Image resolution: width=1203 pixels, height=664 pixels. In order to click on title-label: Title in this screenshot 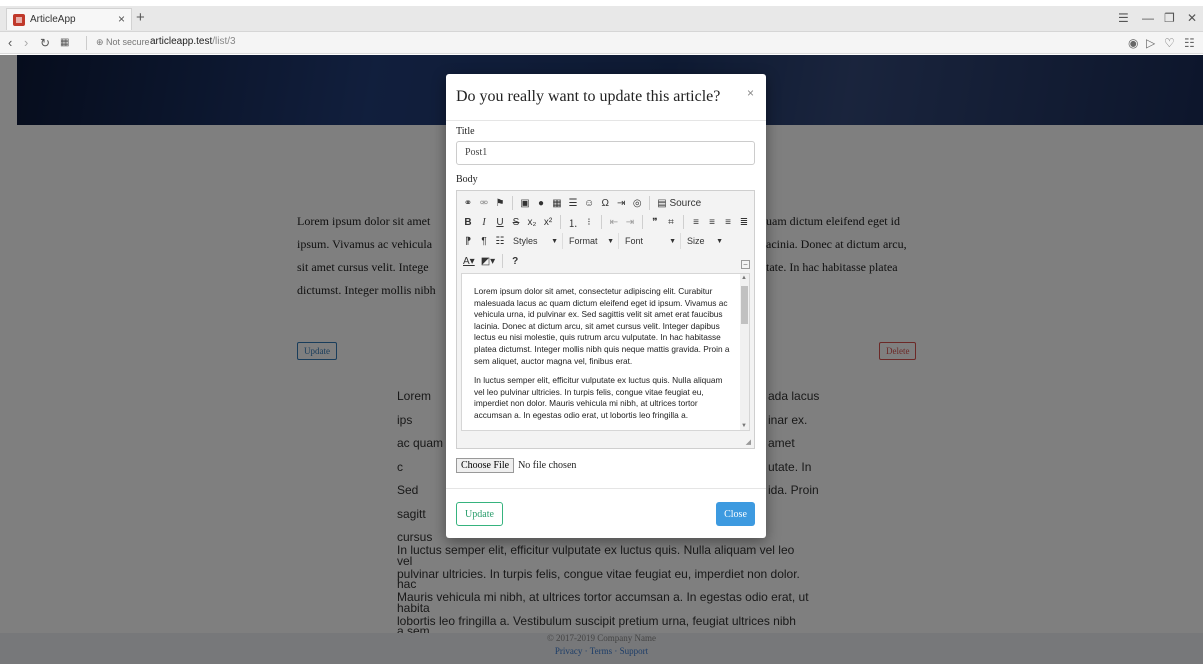, I will do `click(465, 131)`.